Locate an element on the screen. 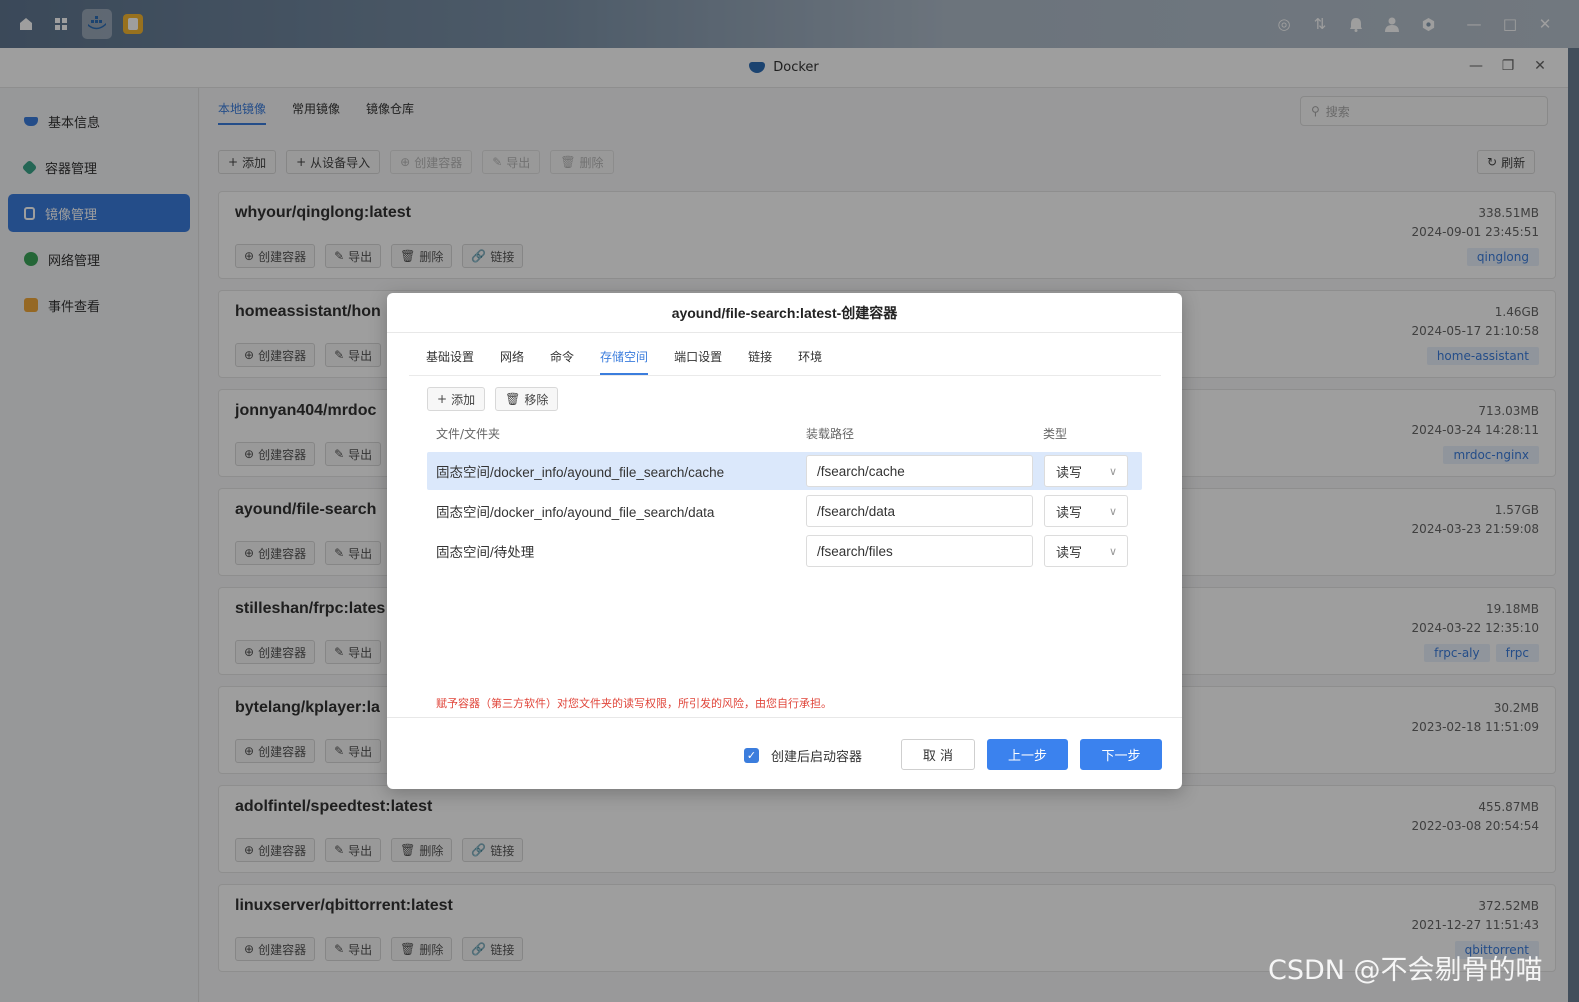 This screenshot has height=1002, width=1579. cancel-button: 取 消 is located at coordinates (938, 754).